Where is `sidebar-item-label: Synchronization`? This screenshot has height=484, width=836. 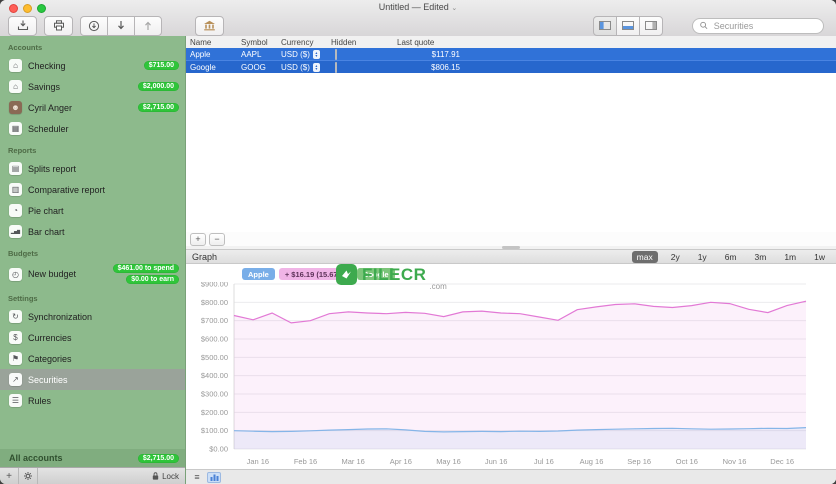 sidebar-item-label: Synchronization is located at coordinates (60, 316).